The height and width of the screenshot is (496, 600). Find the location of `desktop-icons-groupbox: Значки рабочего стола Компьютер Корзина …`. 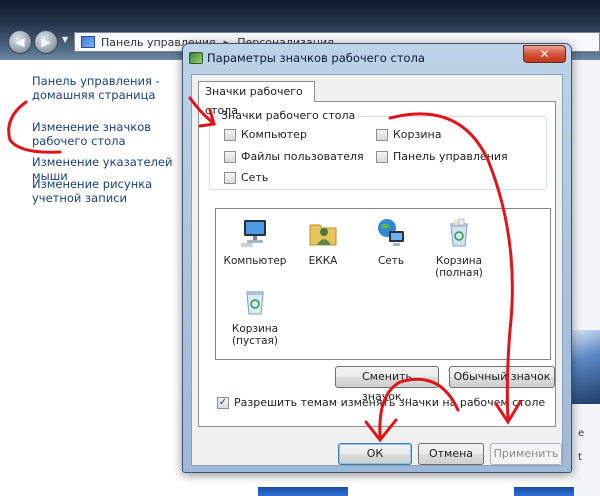

desktop-icons-groupbox: Значки рабочего стола Компьютер Корзина … is located at coordinates (378, 149).